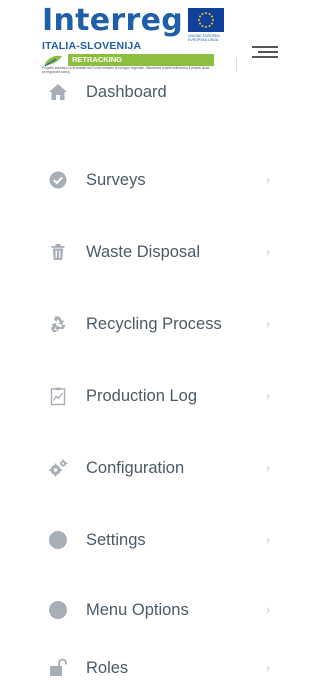 This screenshot has height=690, width=320. I want to click on sidebar-item-configuration: Configuration ›, so click(139, 468).